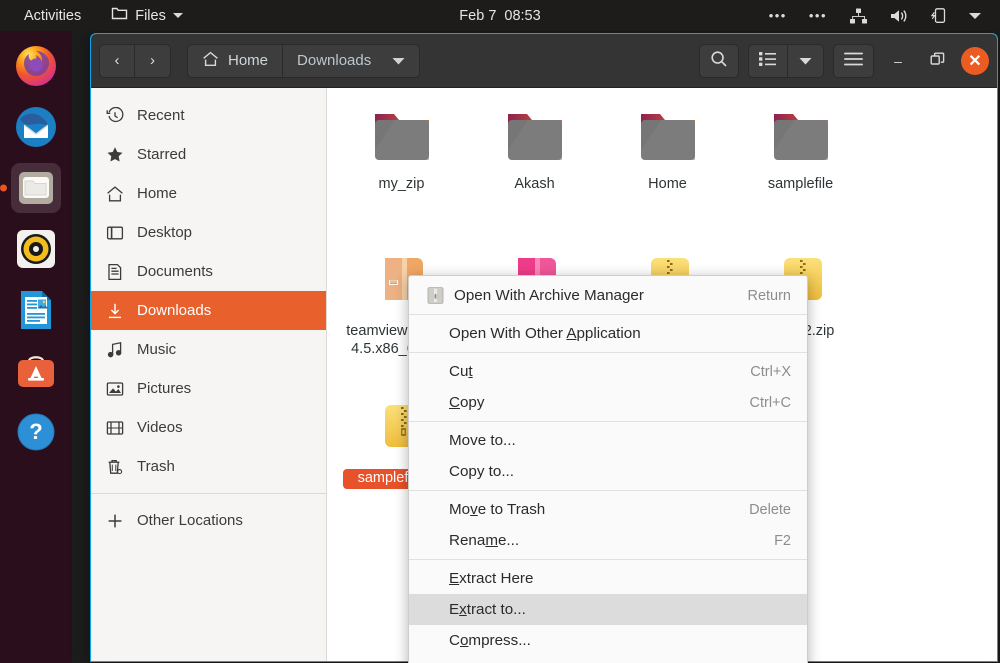  I want to click on maximize-button, so click(937, 61).